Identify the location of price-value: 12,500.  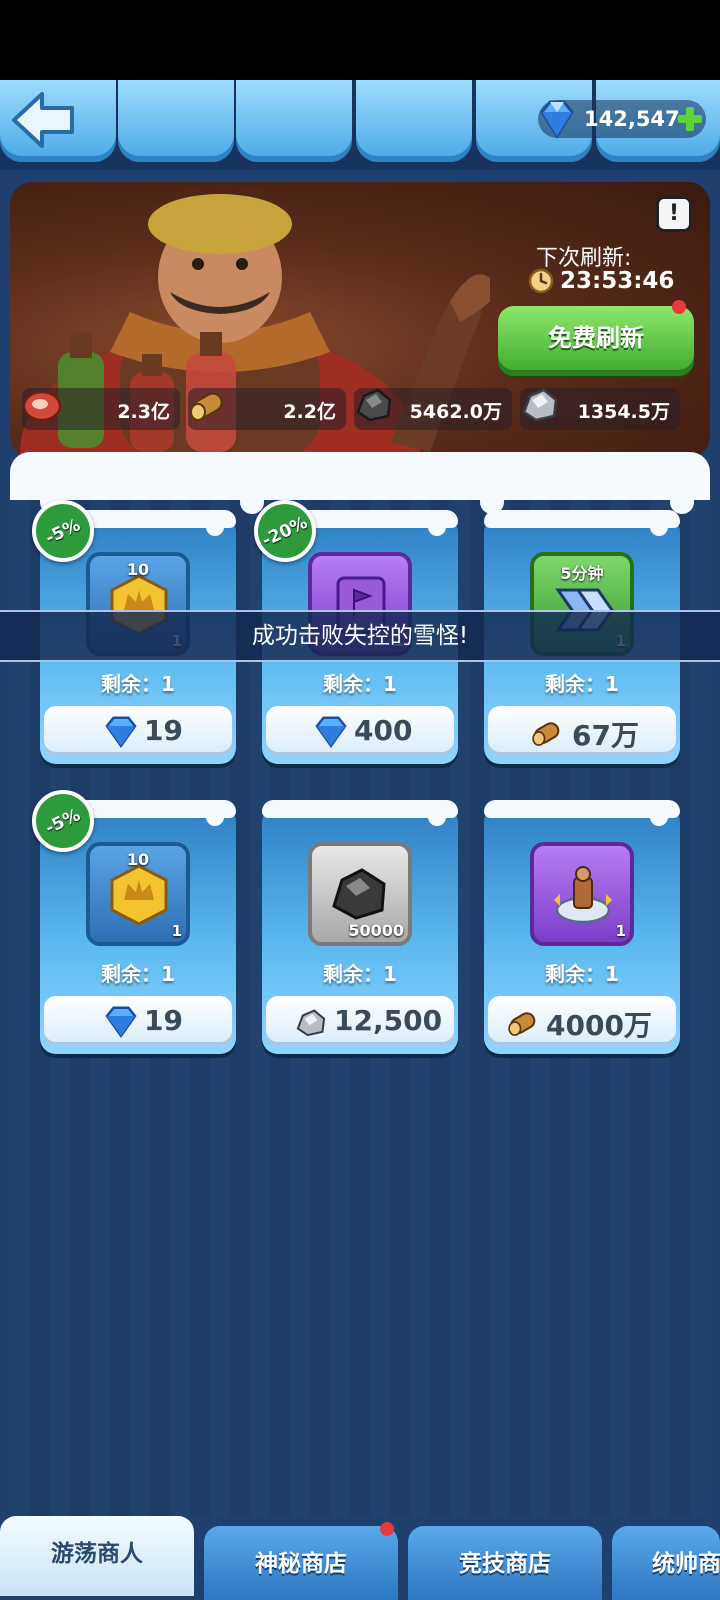
(388, 1020).